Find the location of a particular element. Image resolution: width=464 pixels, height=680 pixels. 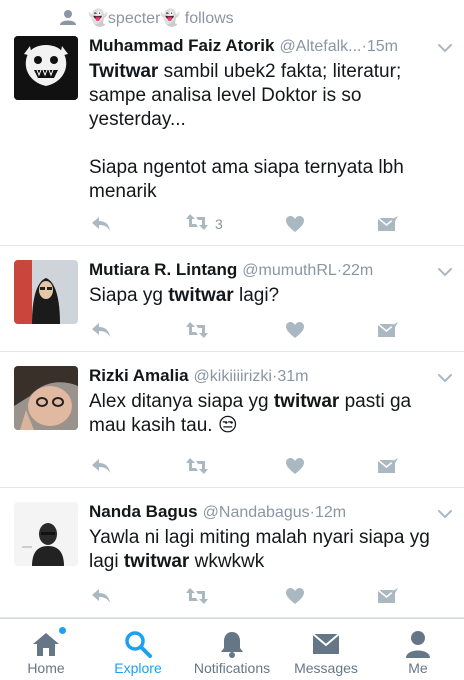

timestamp: 15m is located at coordinates (382, 47).